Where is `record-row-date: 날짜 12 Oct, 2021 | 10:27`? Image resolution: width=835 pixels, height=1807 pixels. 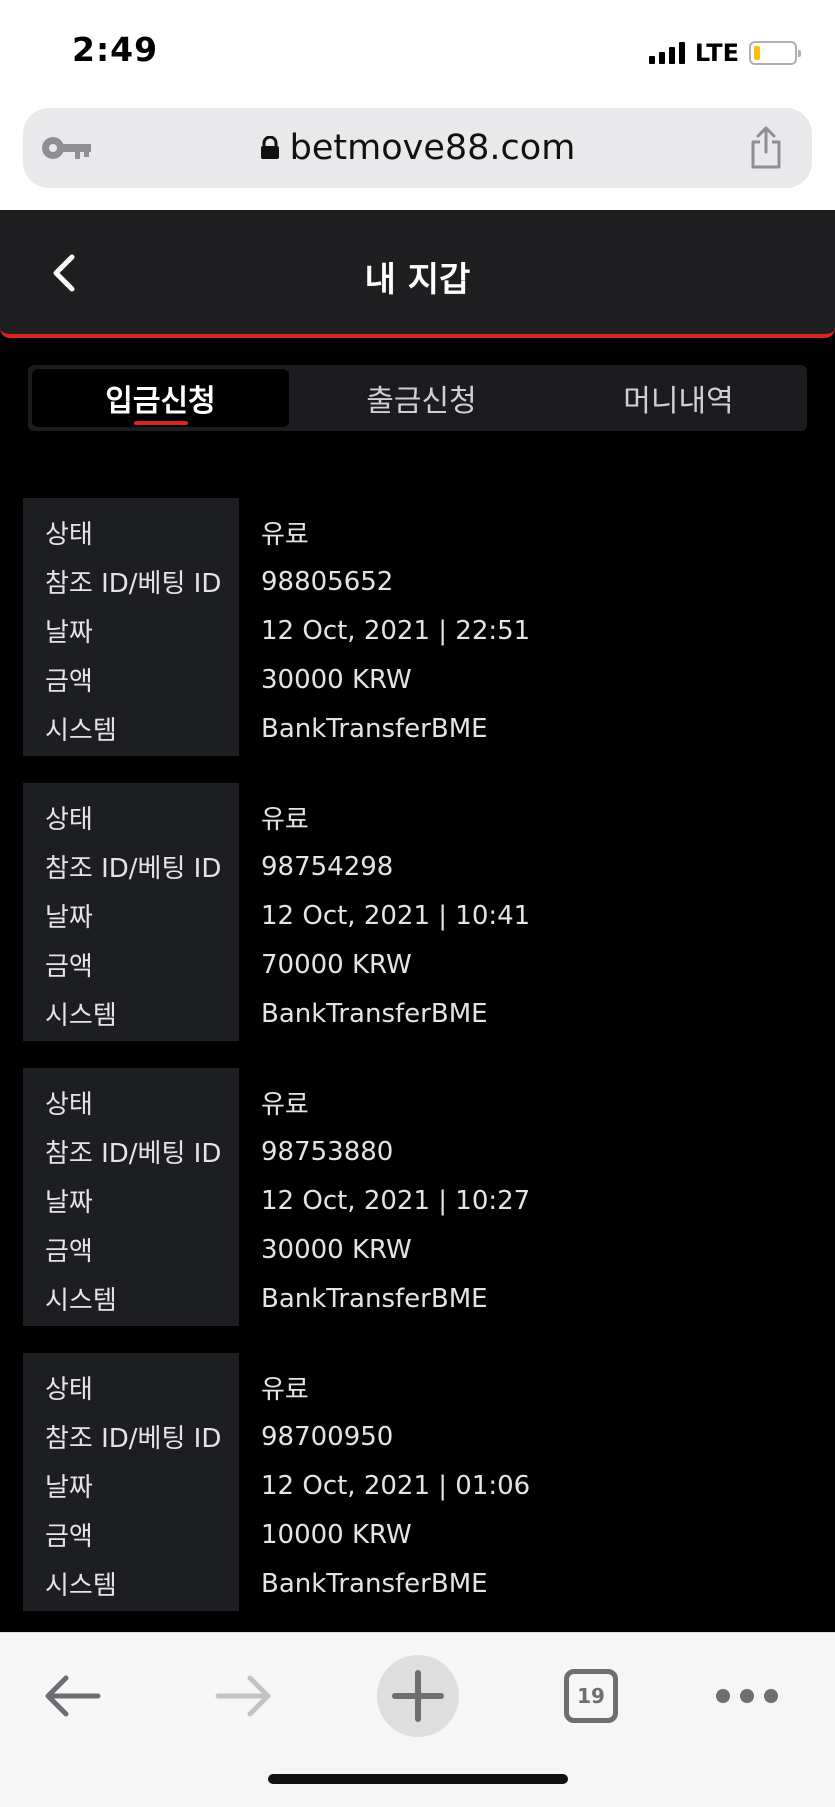
record-row-date: 날짜 12 Oct, 2021 | 10:27 is located at coordinates (418, 1200).